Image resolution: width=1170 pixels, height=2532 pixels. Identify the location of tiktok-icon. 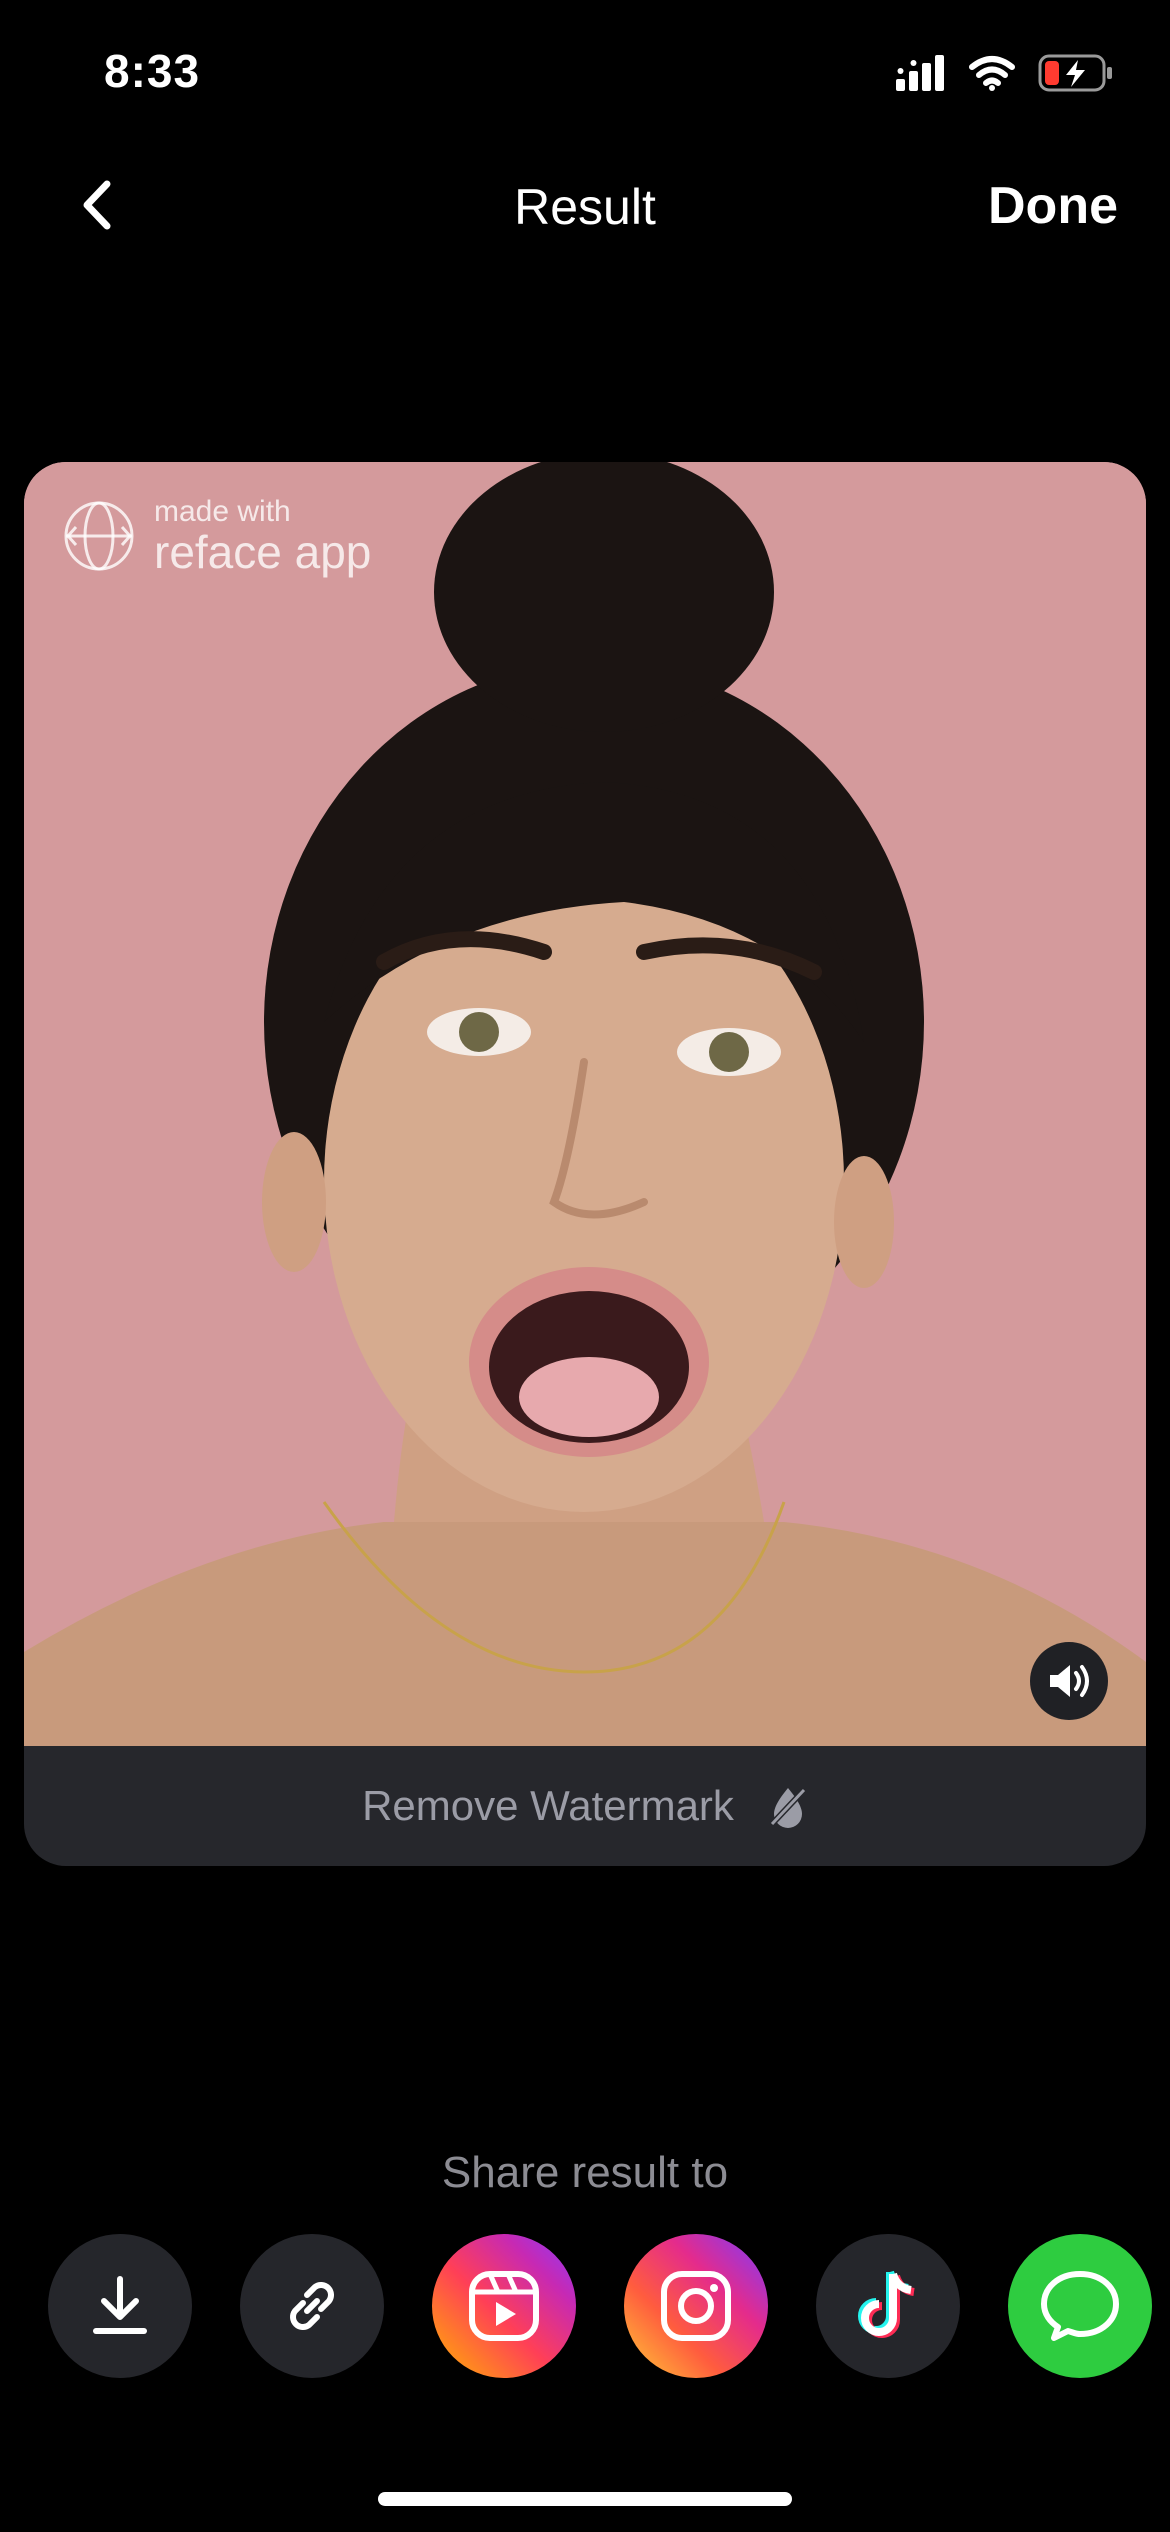
(886, 2304).